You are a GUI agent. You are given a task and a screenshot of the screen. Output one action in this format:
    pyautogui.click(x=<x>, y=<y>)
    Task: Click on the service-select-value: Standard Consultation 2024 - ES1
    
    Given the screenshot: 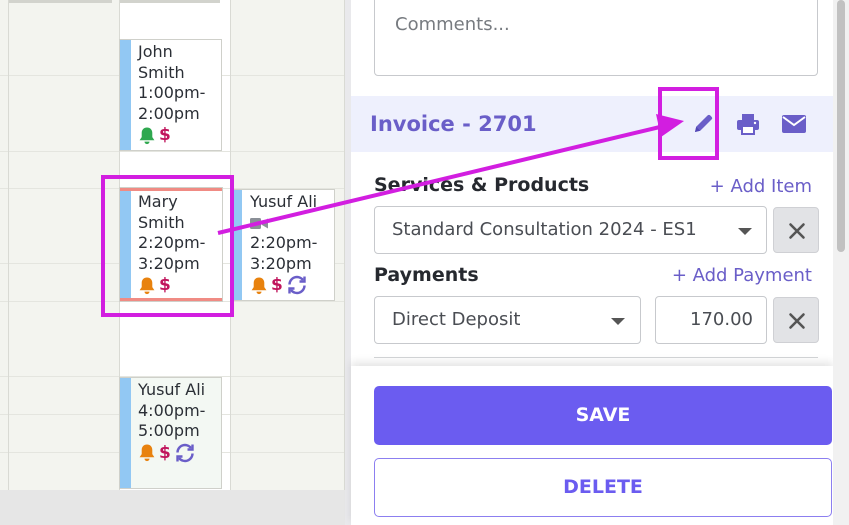 What is the action you would take?
    pyautogui.click(x=544, y=229)
    